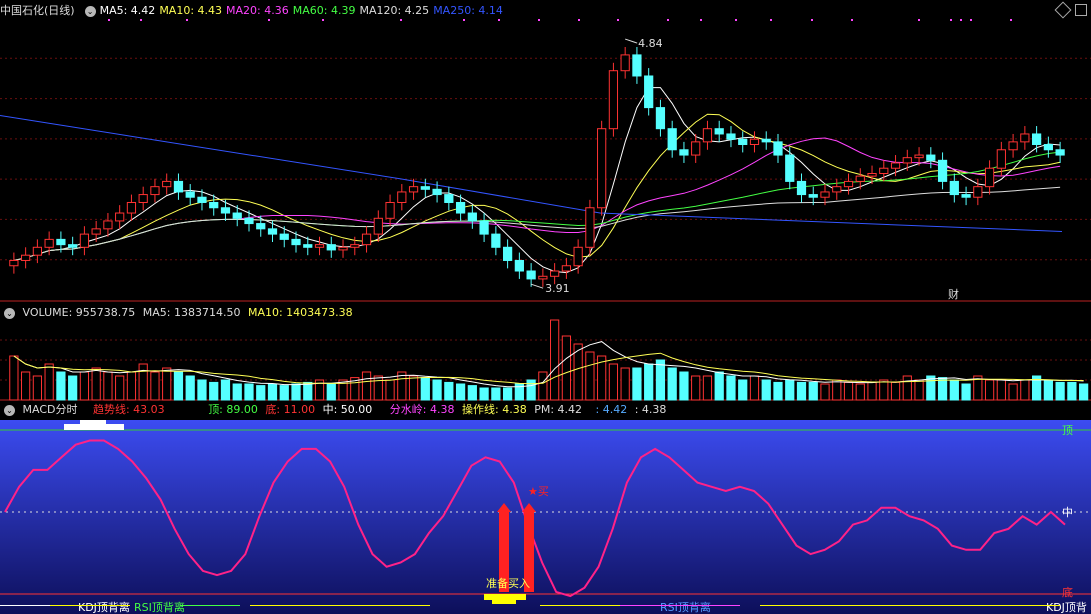  Describe the element at coordinates (257, 10) in the screenshot. I see `ma-legend-item: MA20: 4.36` at that location.